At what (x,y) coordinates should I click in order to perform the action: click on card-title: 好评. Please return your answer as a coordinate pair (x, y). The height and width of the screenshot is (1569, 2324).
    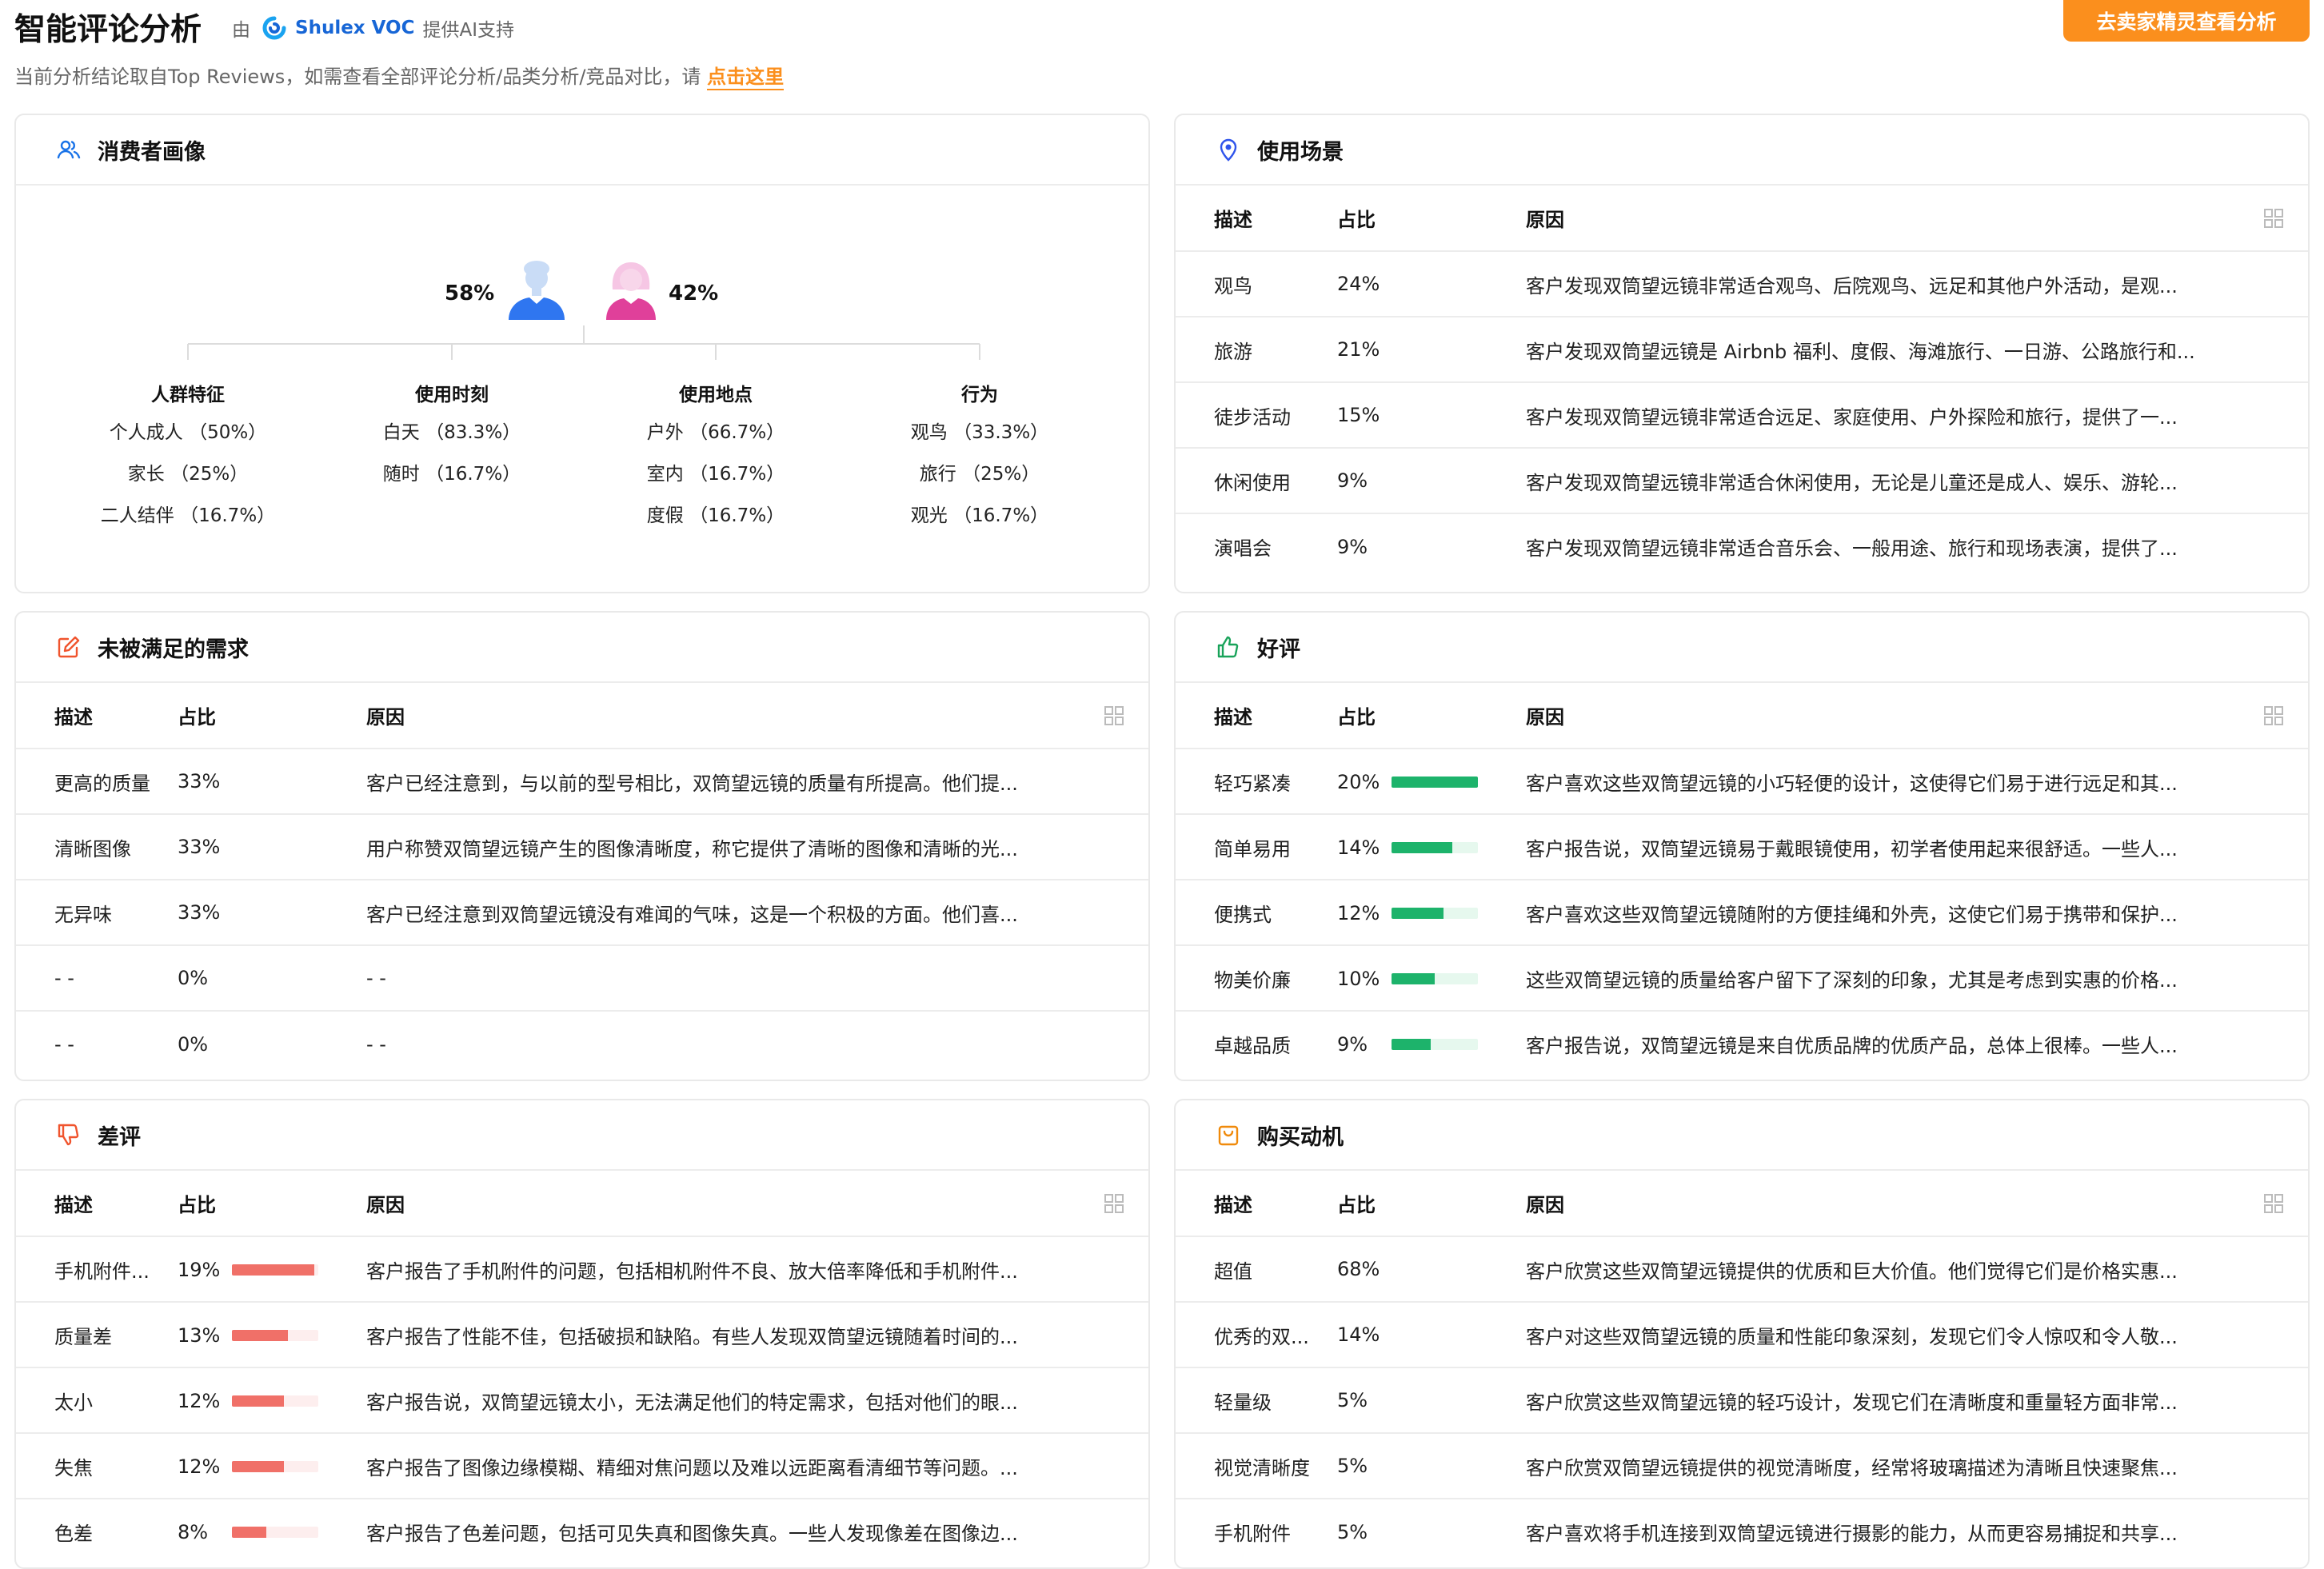
    Looking at the image, I should click on (1278, 650).